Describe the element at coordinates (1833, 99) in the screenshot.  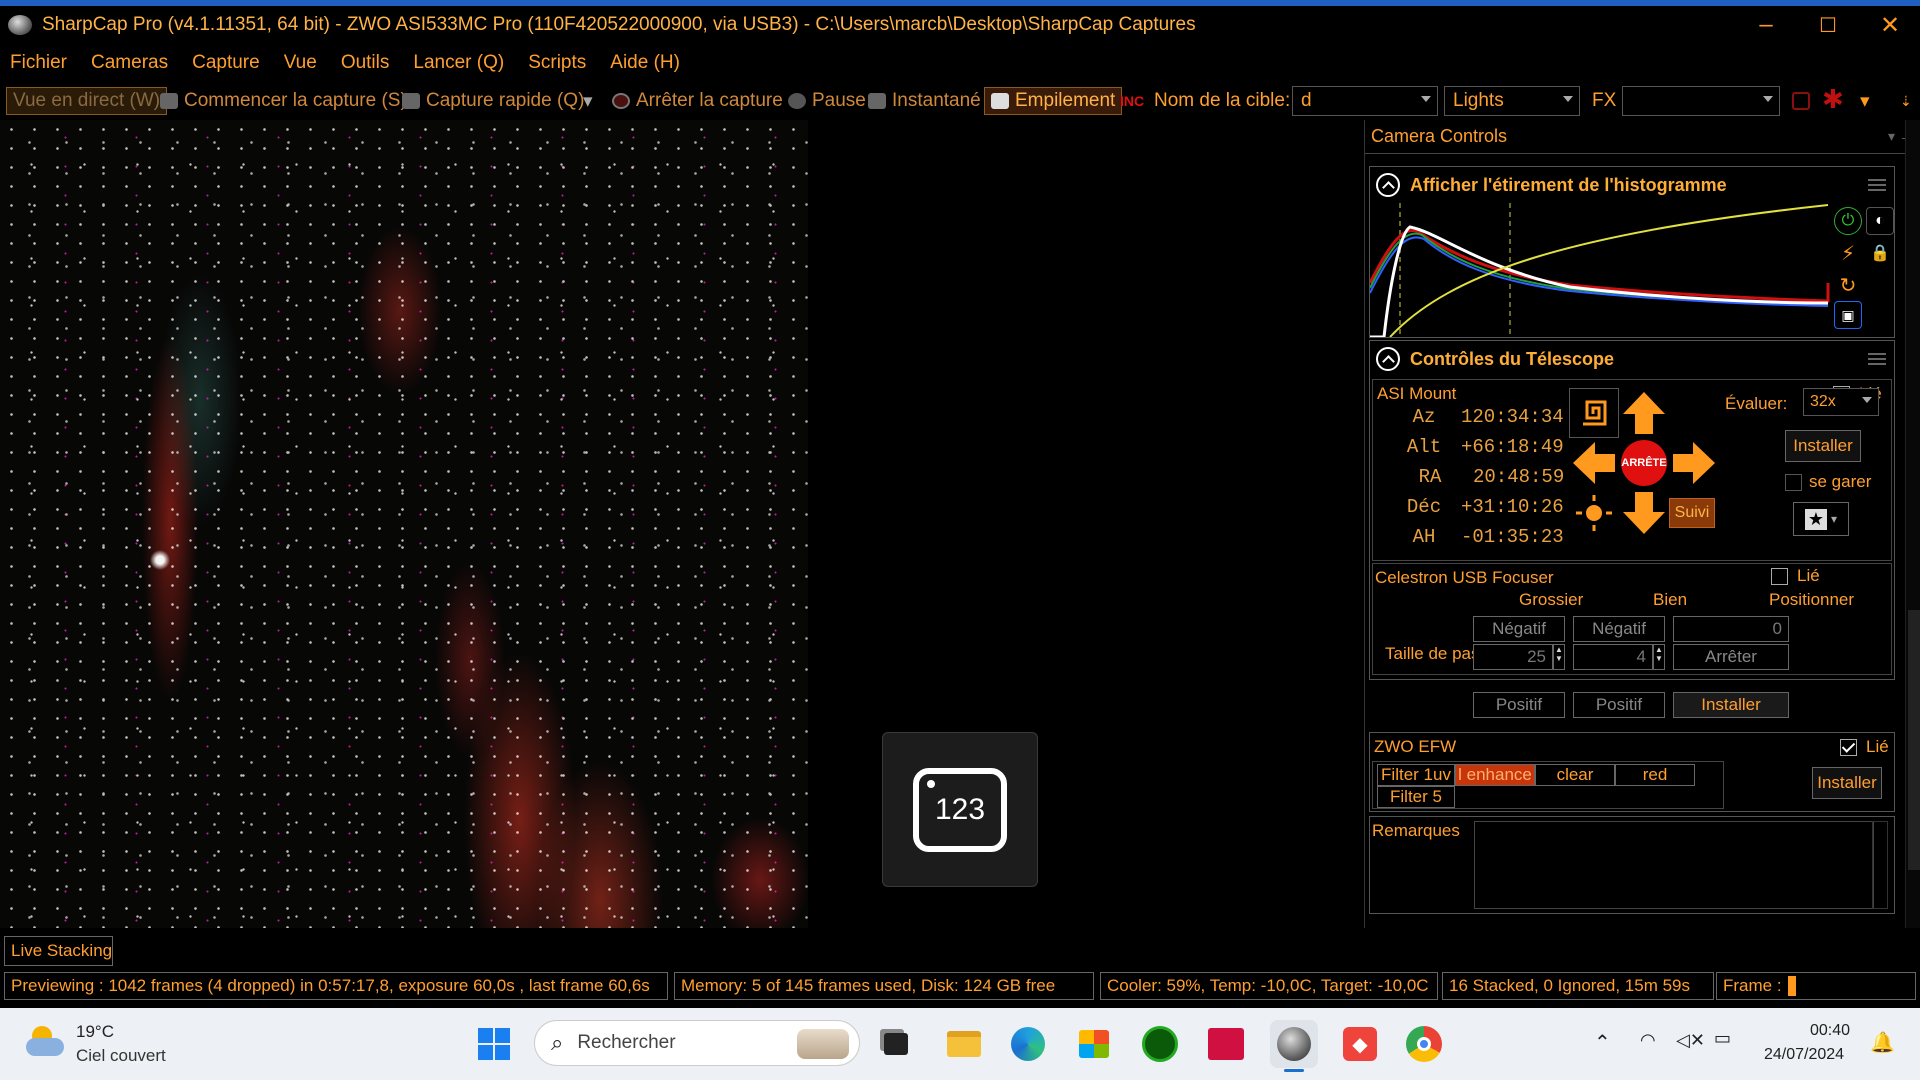
I see `crosshair-icon: ✱` at that location.